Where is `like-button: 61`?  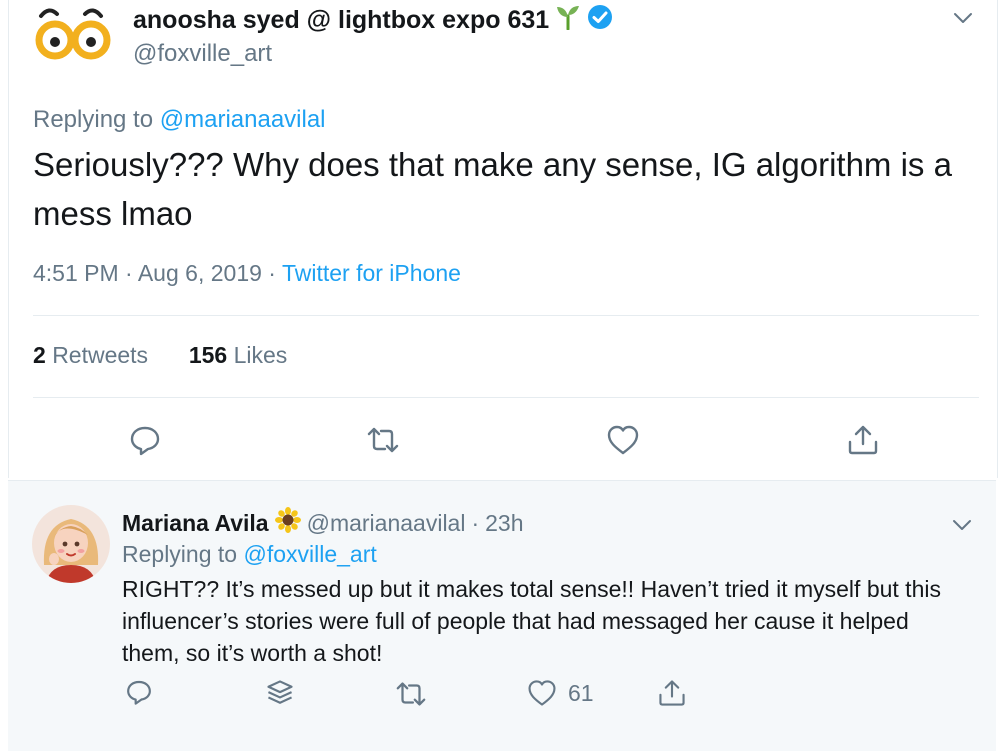 like-button: 61 is located at coordinates (560, 693).